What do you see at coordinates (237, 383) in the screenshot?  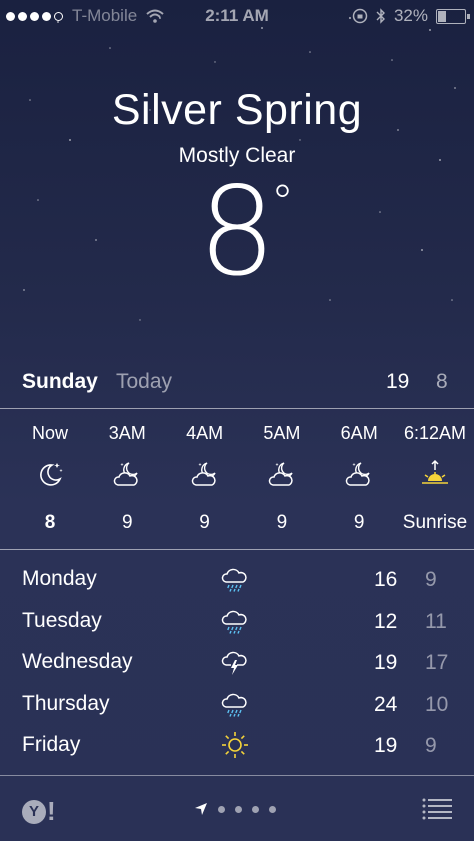 I see `today-summary: Sunday Today 19 8` at bounding box center [237, 383].